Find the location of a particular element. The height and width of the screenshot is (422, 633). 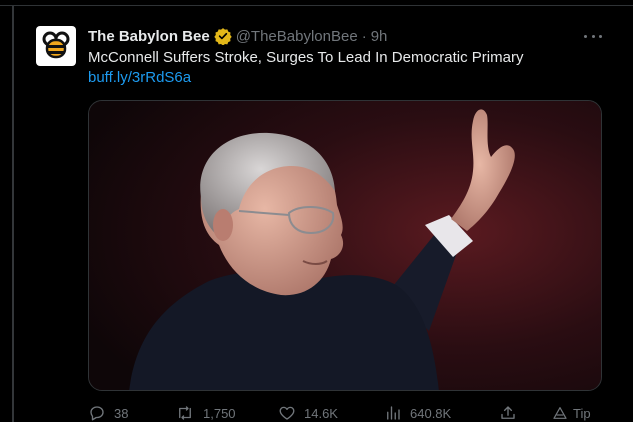

top-divider is located at coordinates (316, 3).